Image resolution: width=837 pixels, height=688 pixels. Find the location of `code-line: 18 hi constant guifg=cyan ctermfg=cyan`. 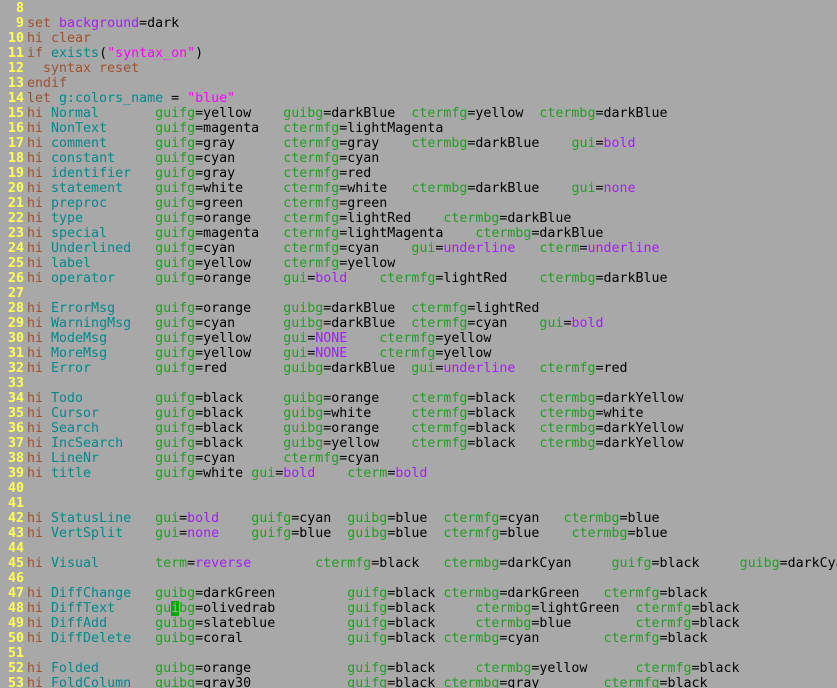

code-line: 18 hi constant guifg=cyan ctermfg=cyan is located at coordinates (418, 158).